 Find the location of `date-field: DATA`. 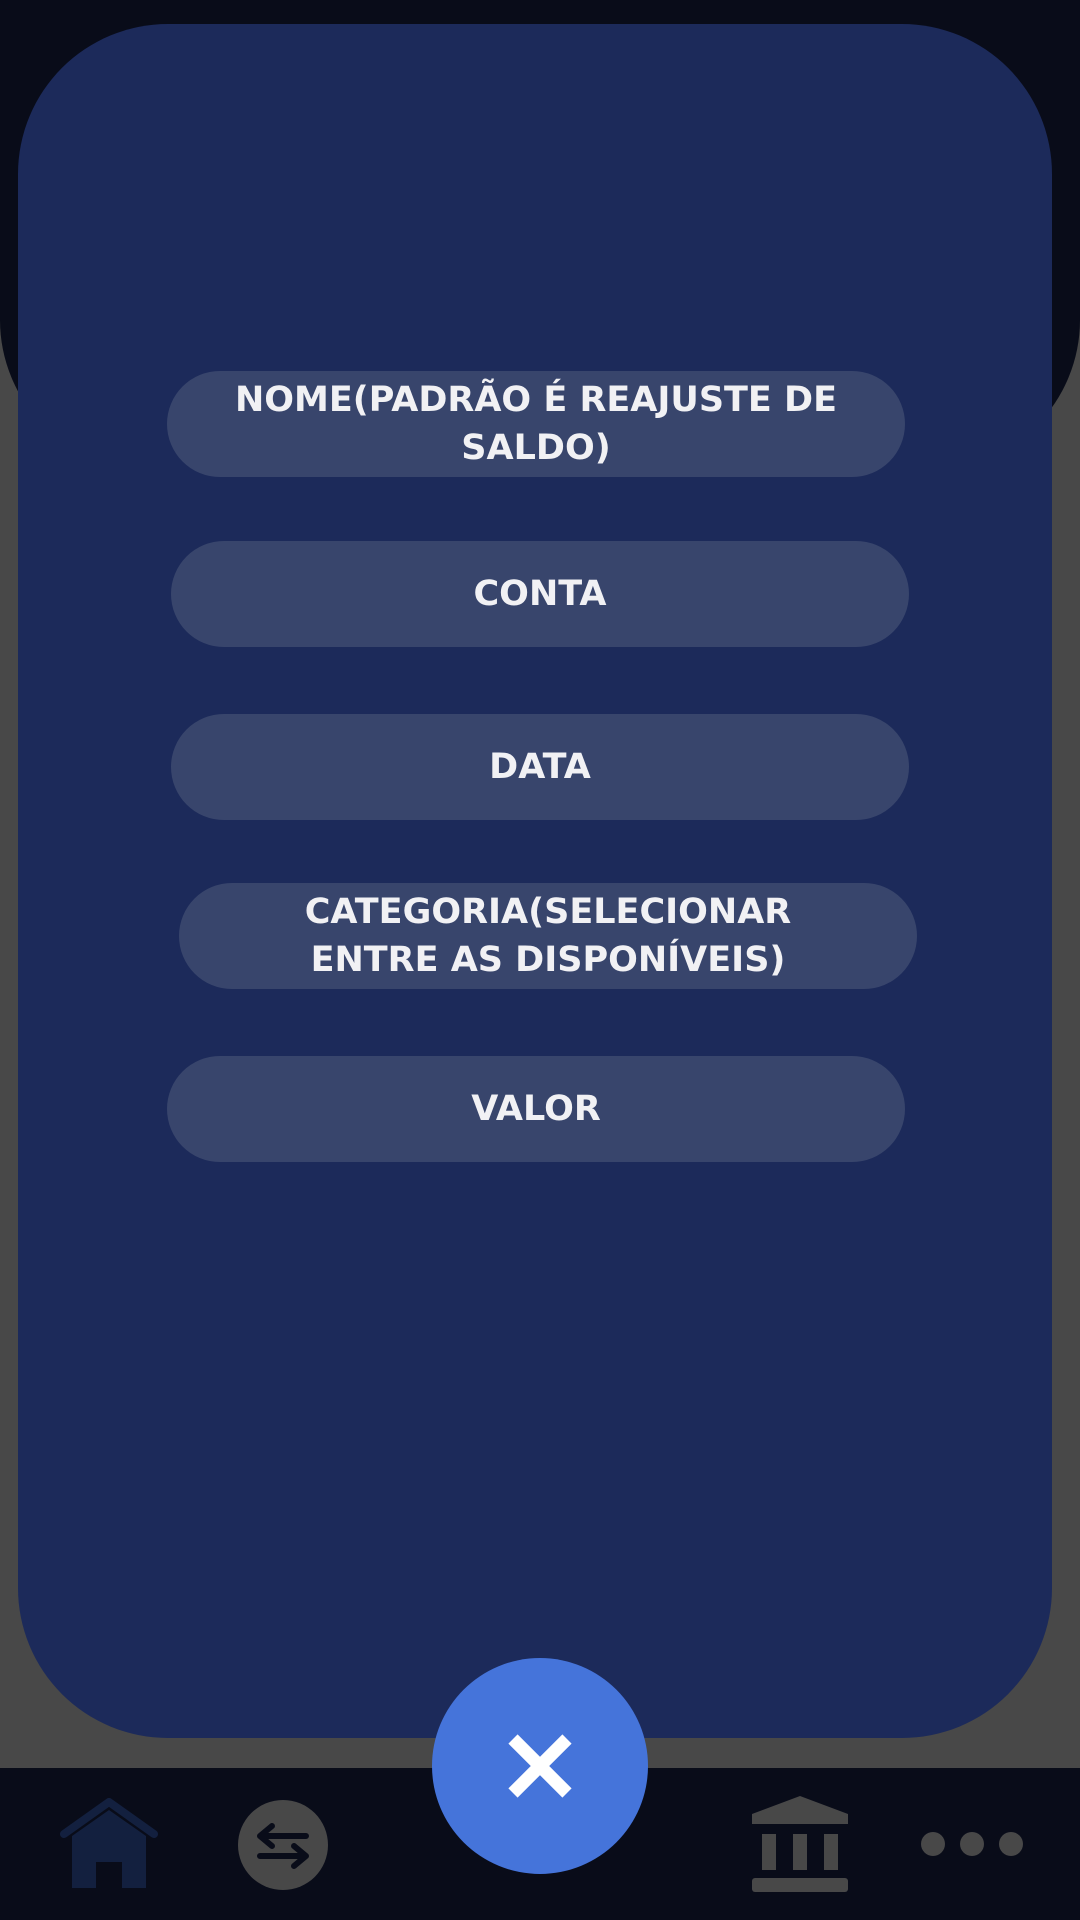

date-field: DATA is located at coordinates (540, 767).